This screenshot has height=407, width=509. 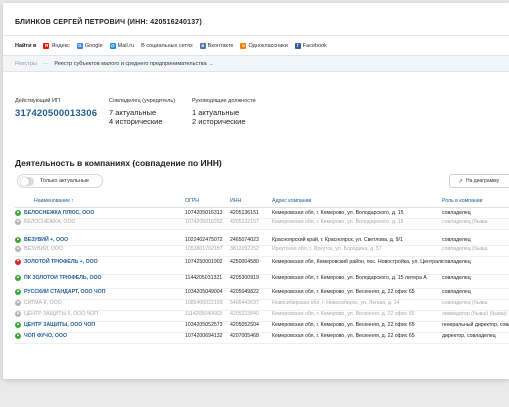 I want to click on facebook-icon: f, so click(x=297, y=46).